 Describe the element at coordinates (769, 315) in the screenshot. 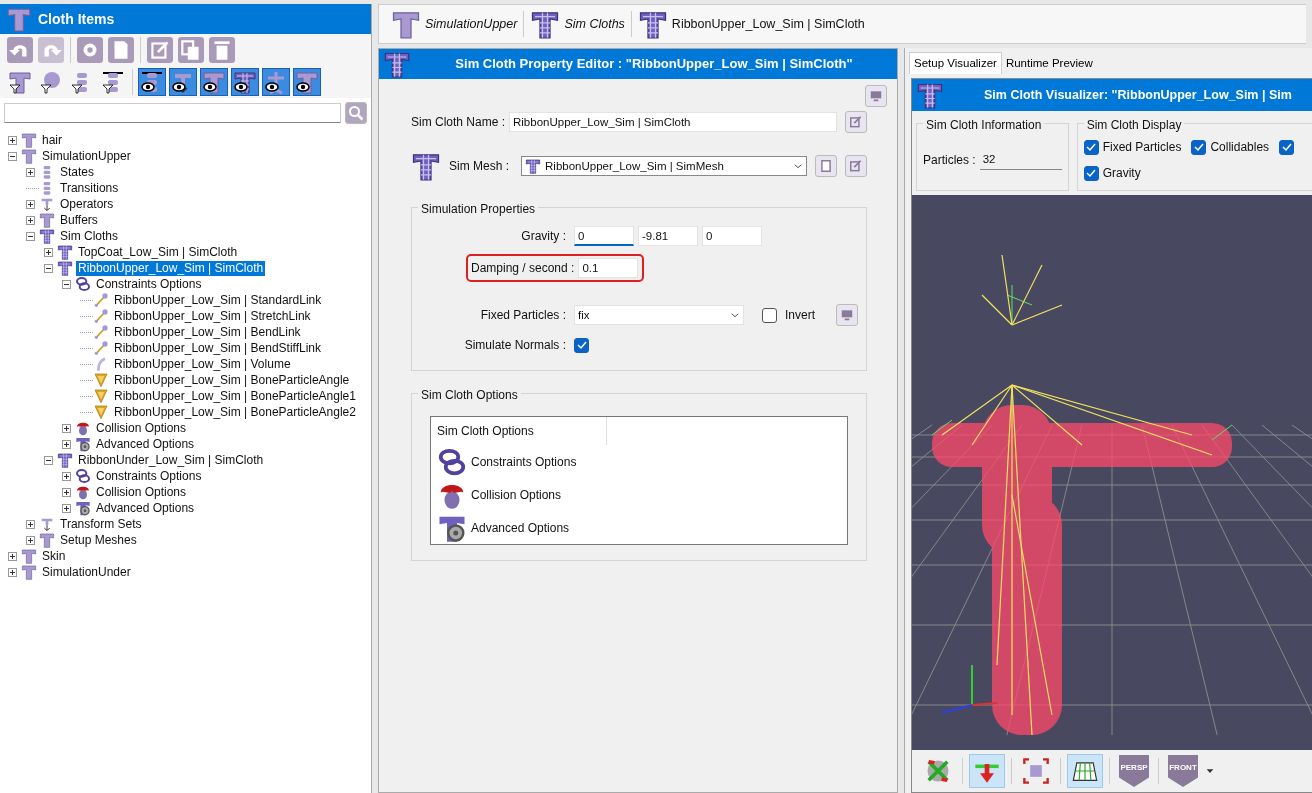

I see `invert-checkbox` at that location.